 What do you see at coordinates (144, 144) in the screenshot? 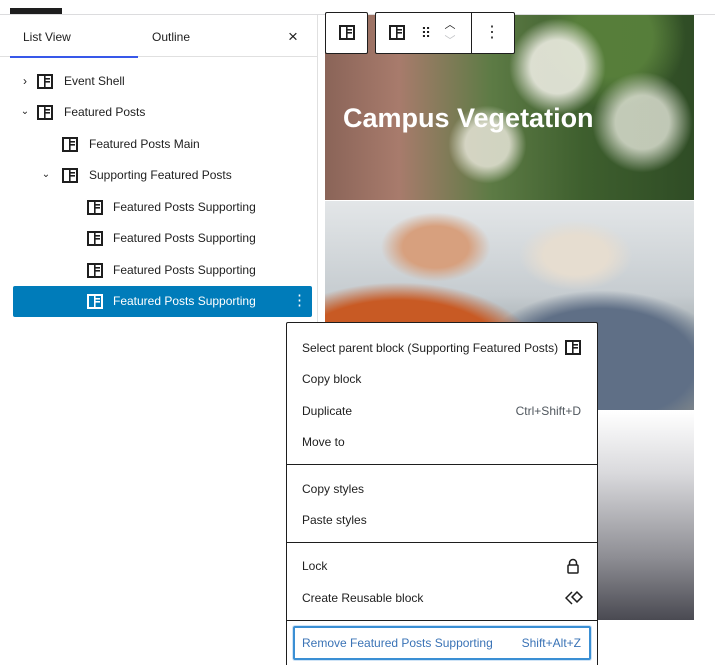
I see `tree-item-label: Featured Posts Main` at bounding box center [144, 144].